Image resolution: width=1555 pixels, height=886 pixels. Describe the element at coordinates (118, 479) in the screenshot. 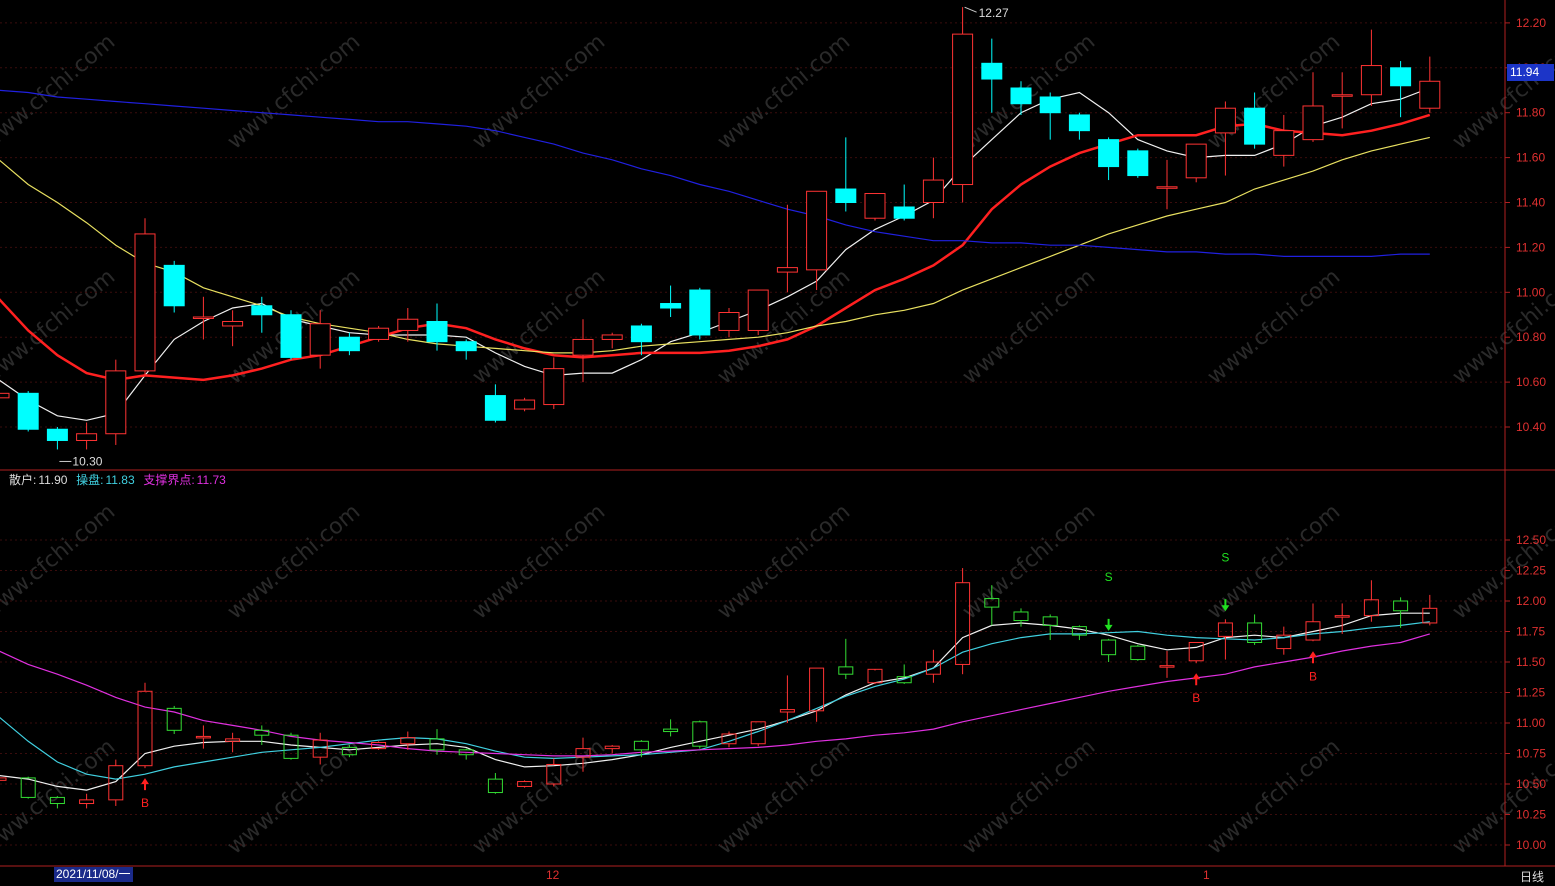

I see `indicator-legend: 散户: 11.90 操盘: 11.83 支撑界点: 11.73` at that location.